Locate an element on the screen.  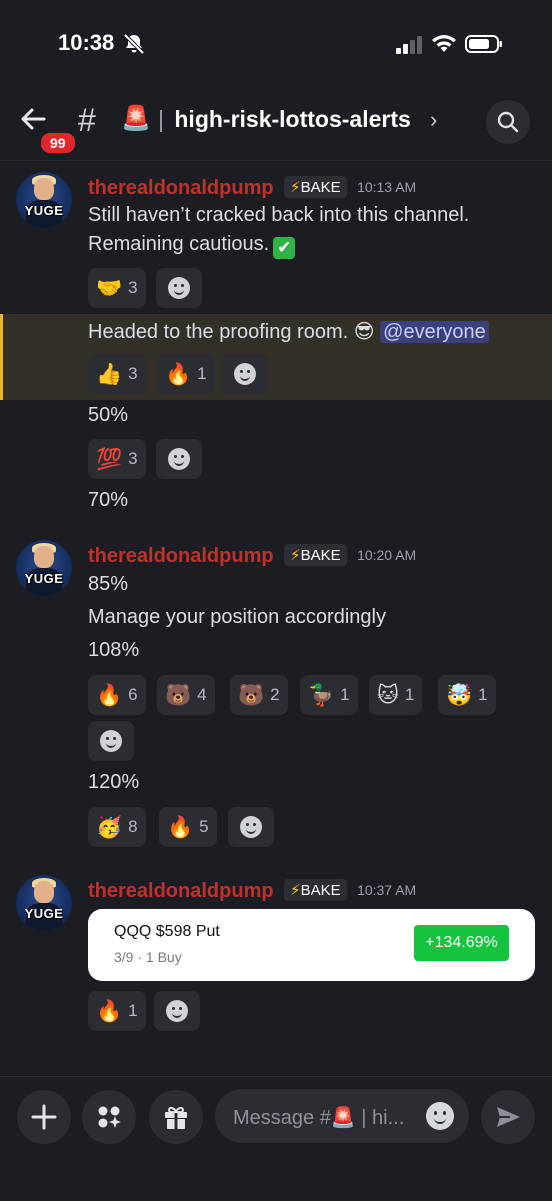
apps-button is located at coordinates (109, 1117).